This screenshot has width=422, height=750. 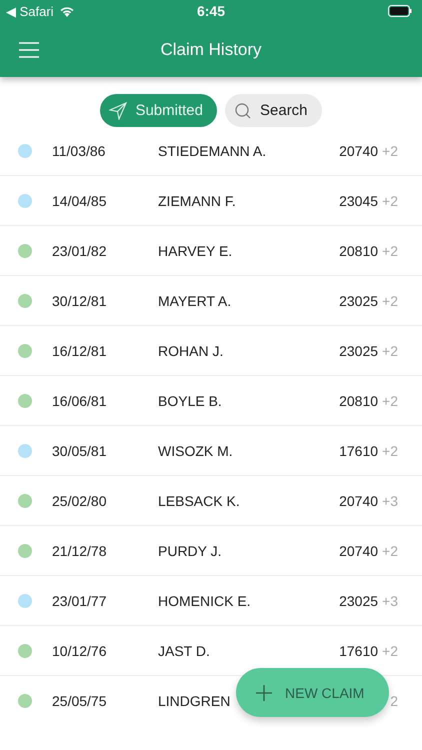 What do you see at coordinates (184, 650) in the screenshot?
I see `claimant-name: JAST D.` at bounding box center [184, 650].